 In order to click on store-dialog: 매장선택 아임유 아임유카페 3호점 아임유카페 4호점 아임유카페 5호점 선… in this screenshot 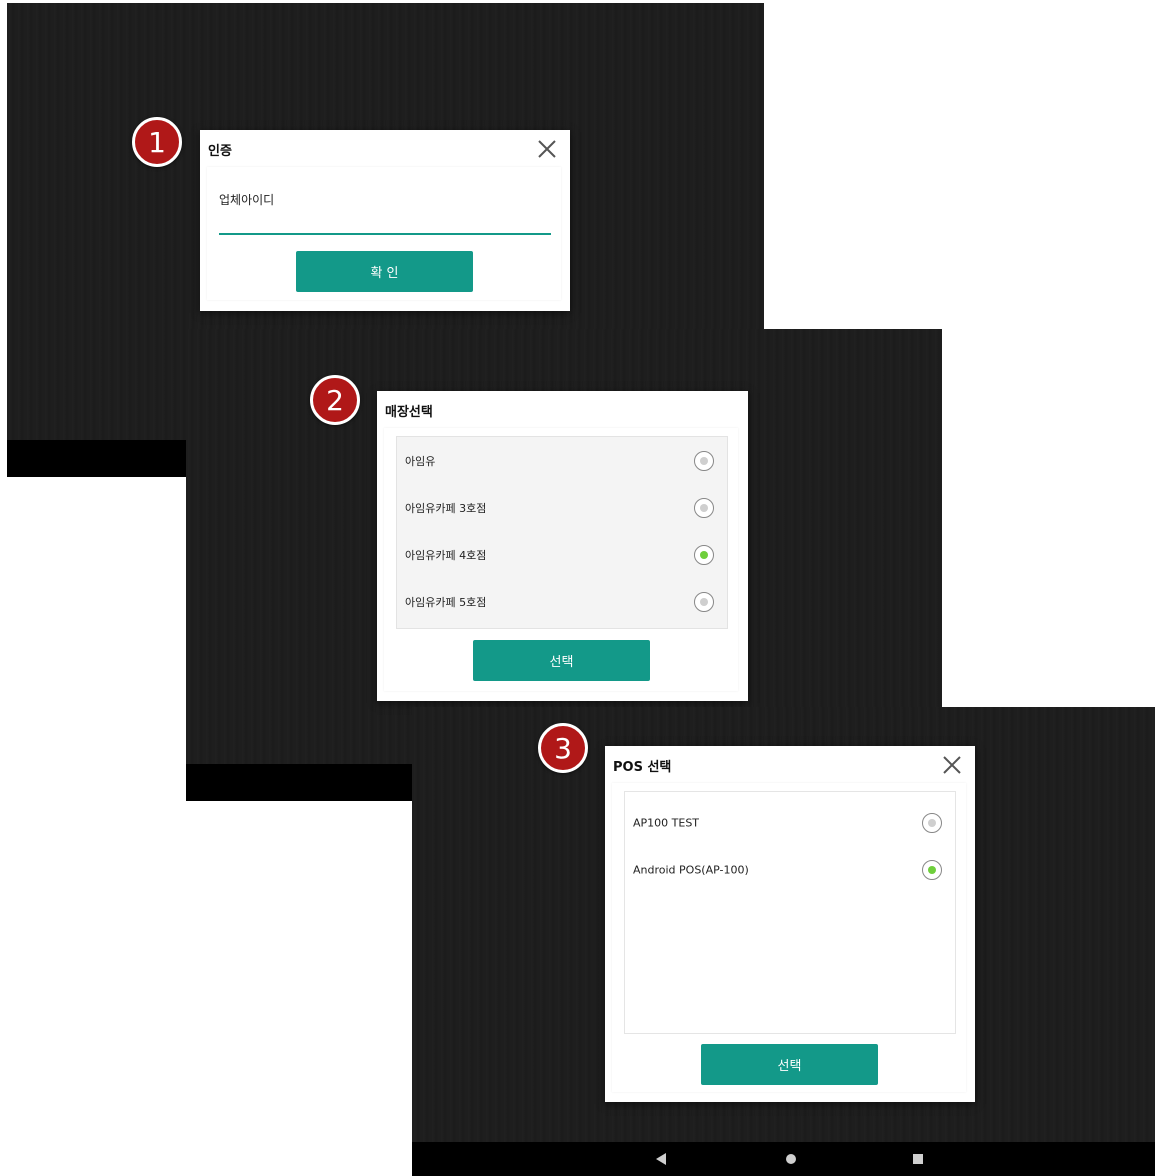, I will do `click(562, 546)`.